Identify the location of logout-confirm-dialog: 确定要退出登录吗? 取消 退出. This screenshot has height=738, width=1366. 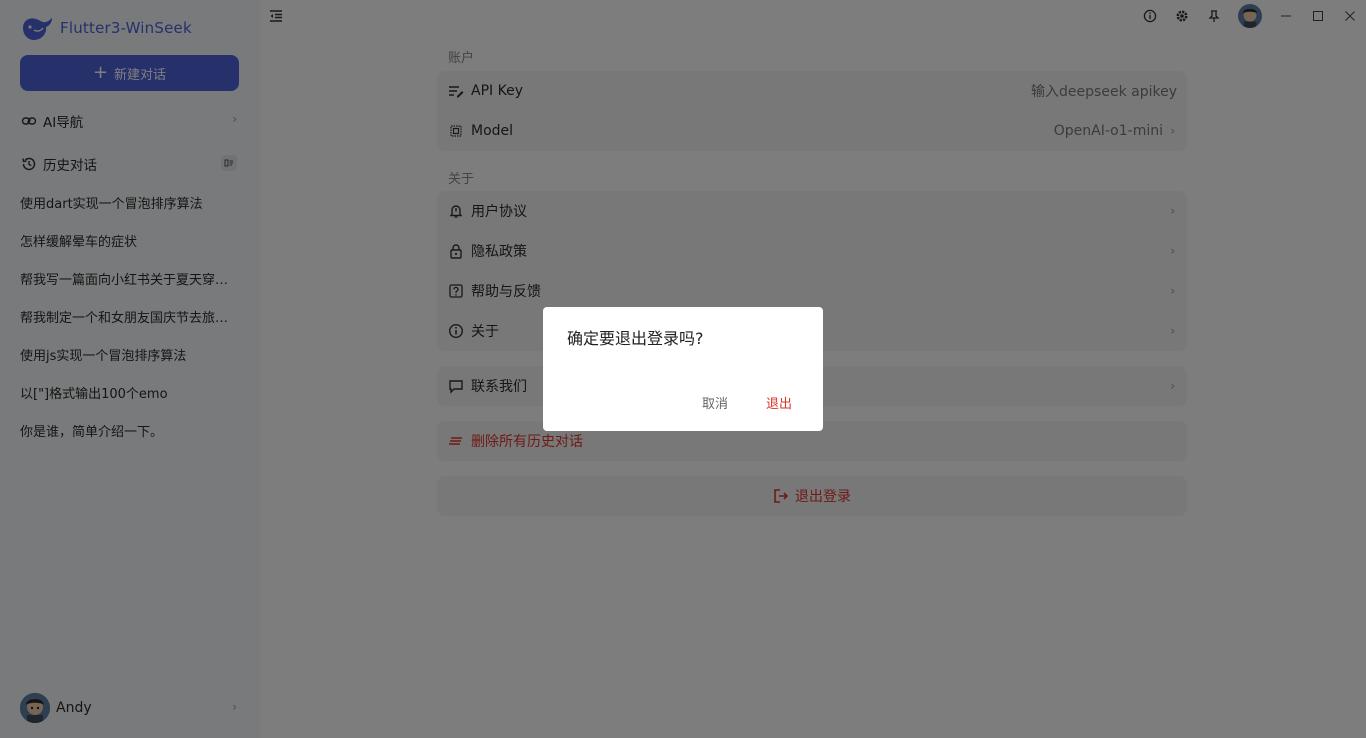
(683, 369).